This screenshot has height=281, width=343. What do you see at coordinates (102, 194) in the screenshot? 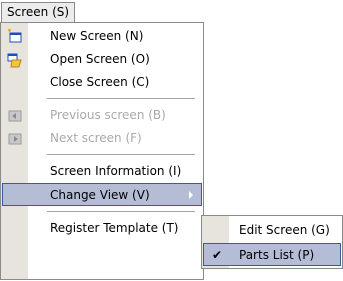
I see `menu-item-change-view: Change View (V)` at bounding box center [102, 194].